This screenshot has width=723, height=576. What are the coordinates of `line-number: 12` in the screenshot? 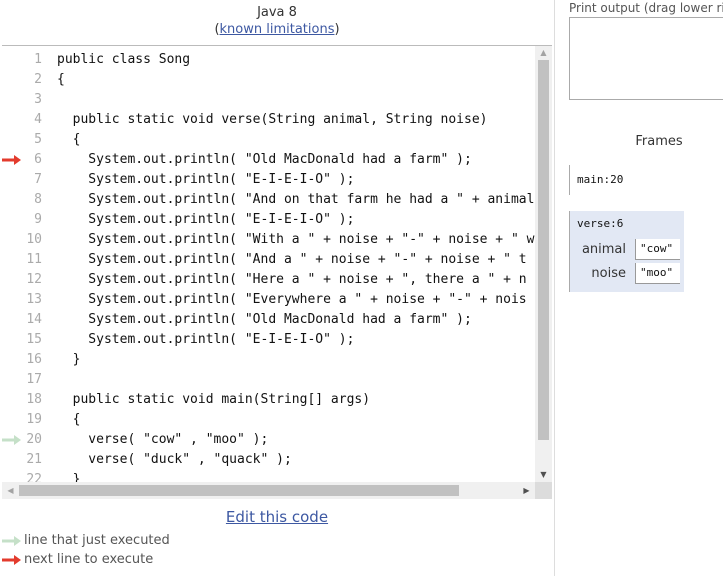 It's located at (31, 280).